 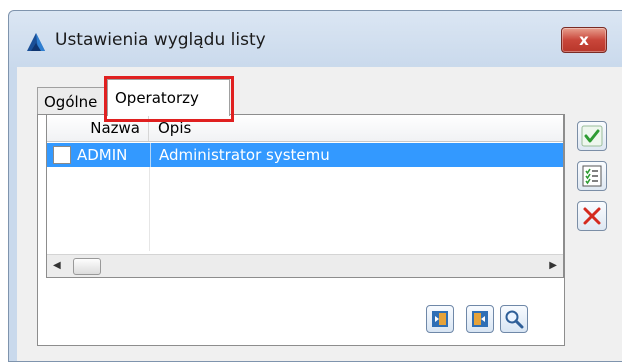 What do you see at coordinates (62, 155) in the screenshot?
I see `row-checkbox` at bounding box center [62, 155].